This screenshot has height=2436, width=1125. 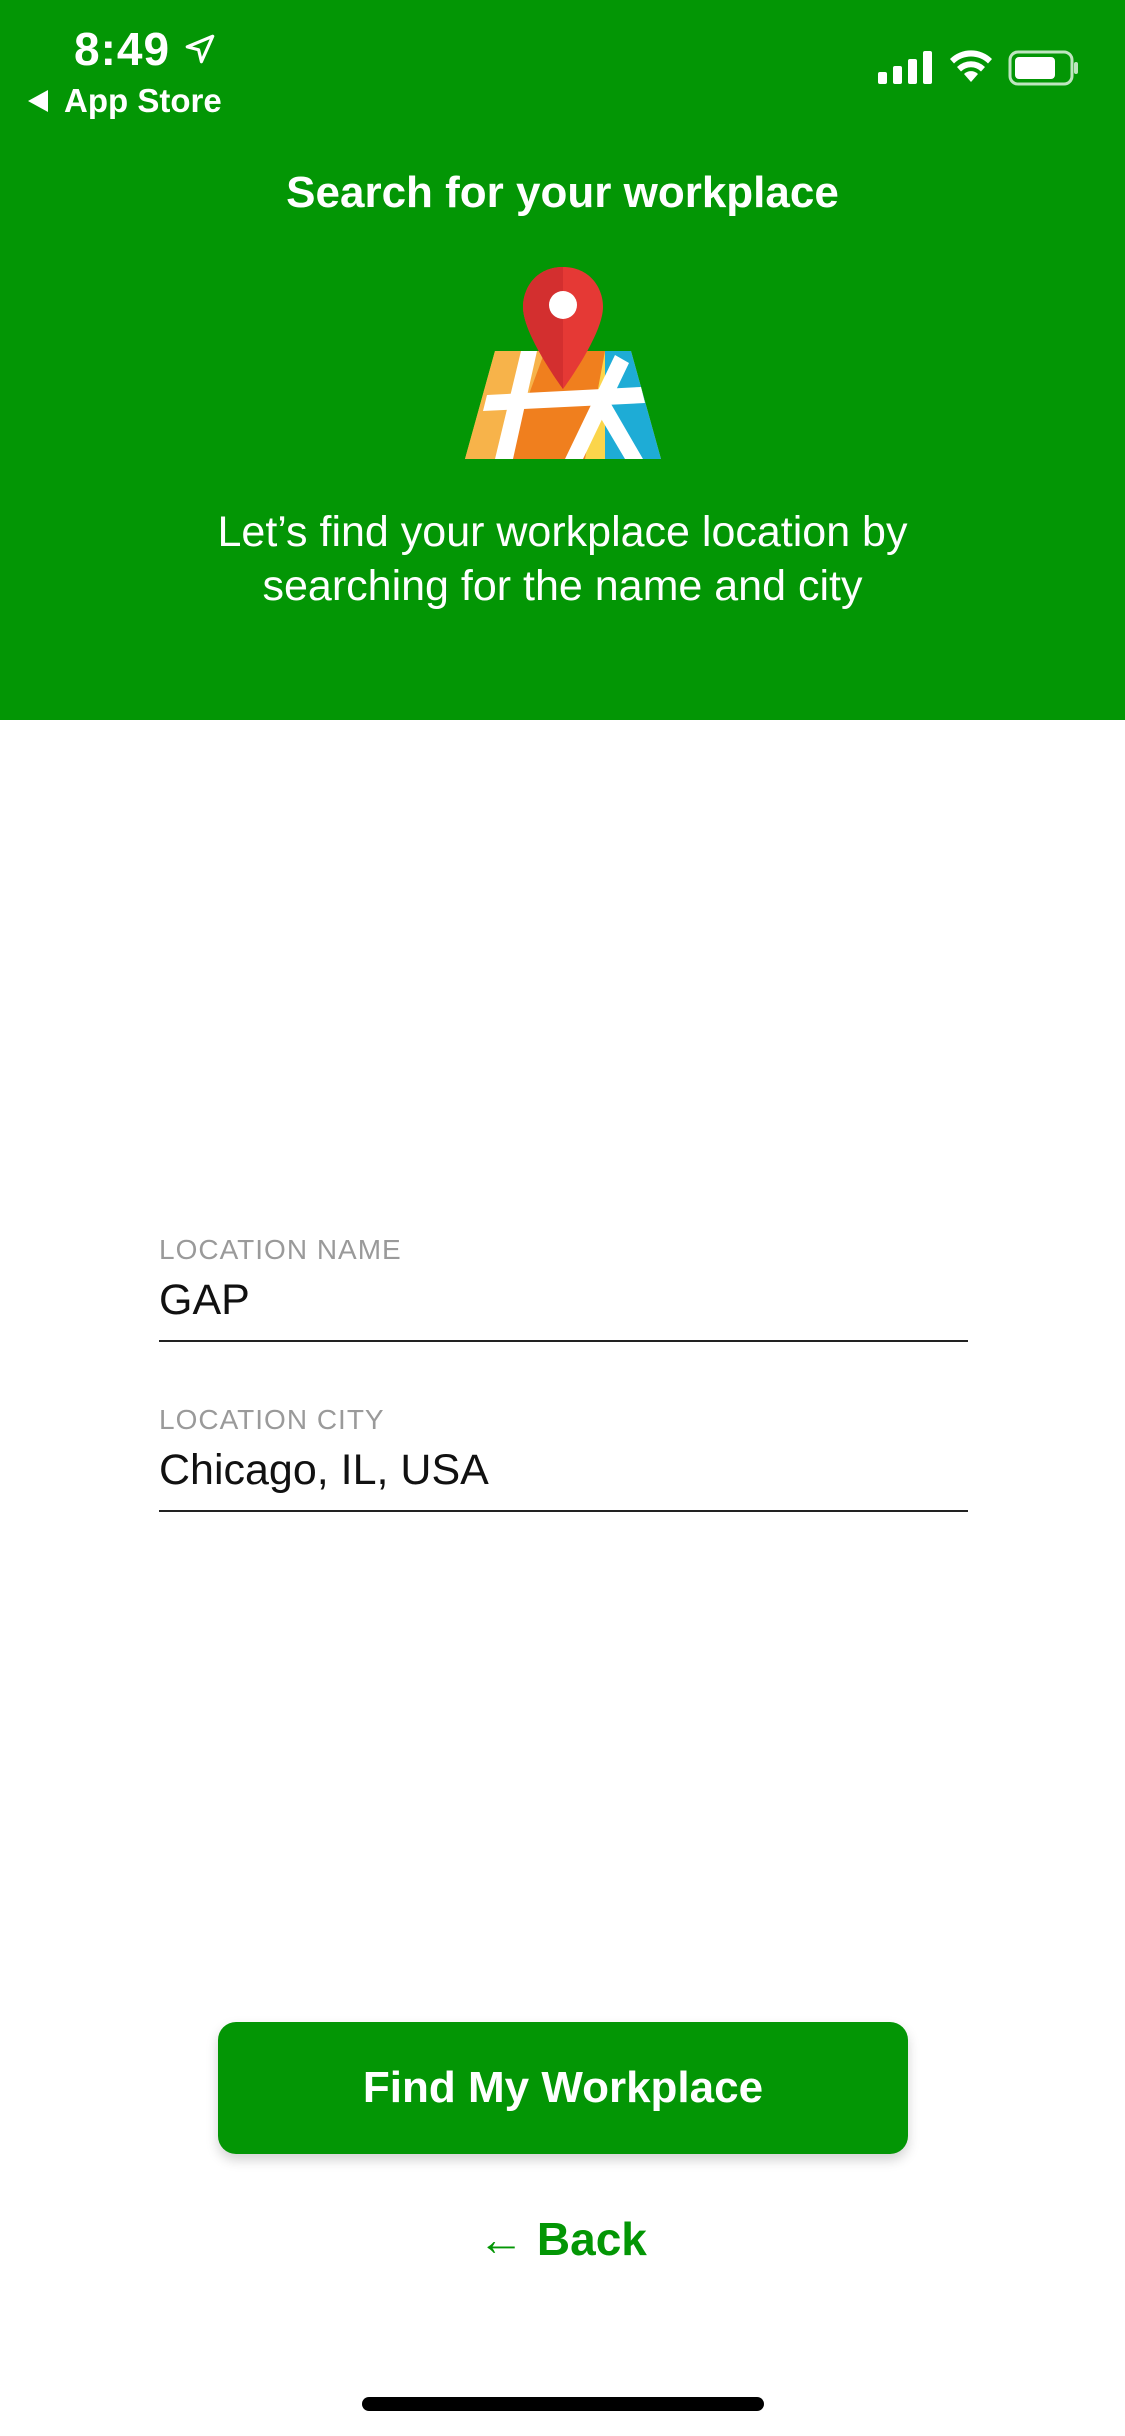 What do you see at coordinates (122, 49) in the screenshot?
I see `status-time: 8:49` at bounding box center [122, 49].